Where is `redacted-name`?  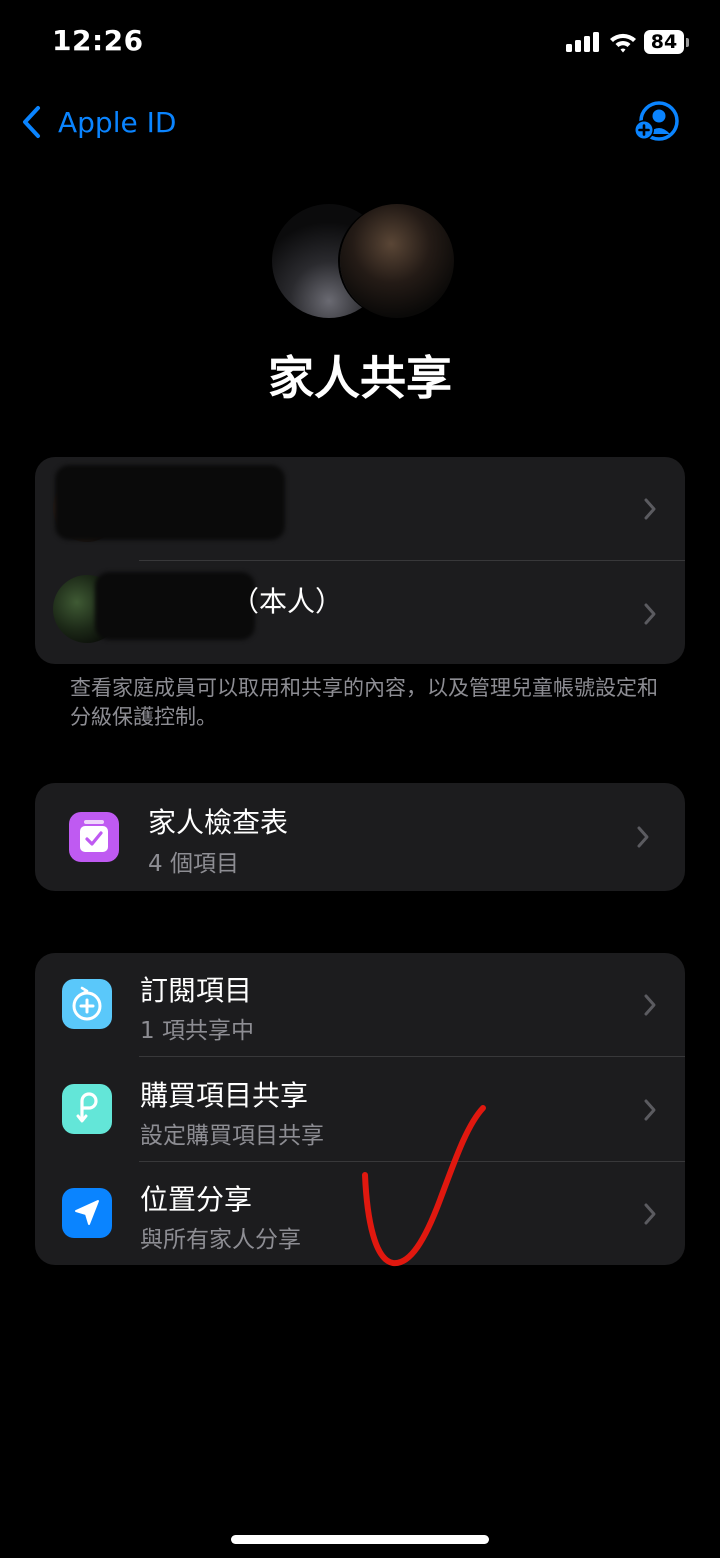 redacted-name is located at coordinates (170, 502).